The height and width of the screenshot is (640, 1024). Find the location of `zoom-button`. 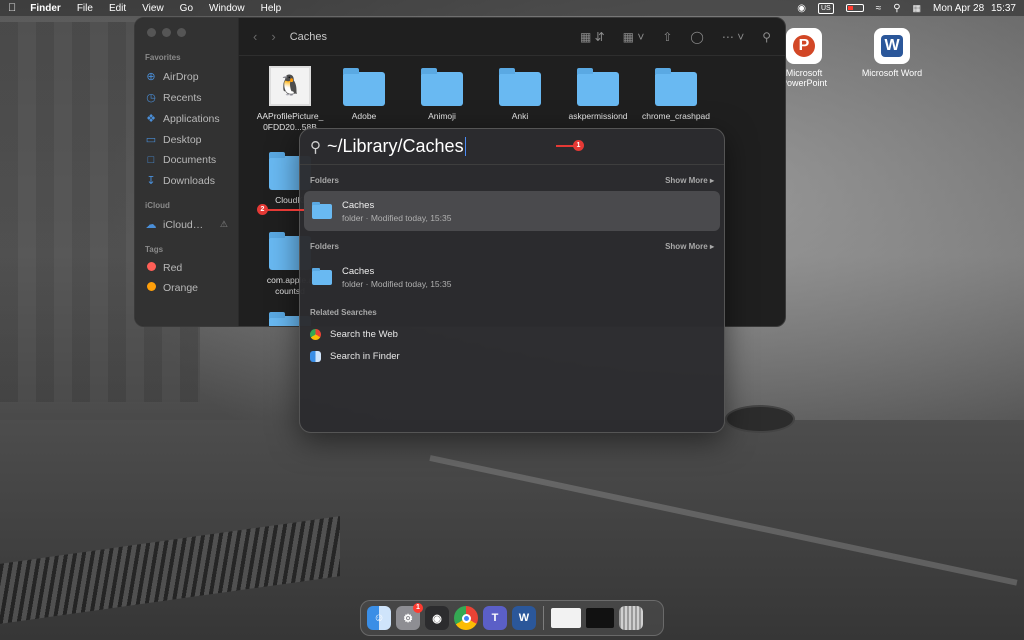

zoom-button is located at coordinates (181, 32).